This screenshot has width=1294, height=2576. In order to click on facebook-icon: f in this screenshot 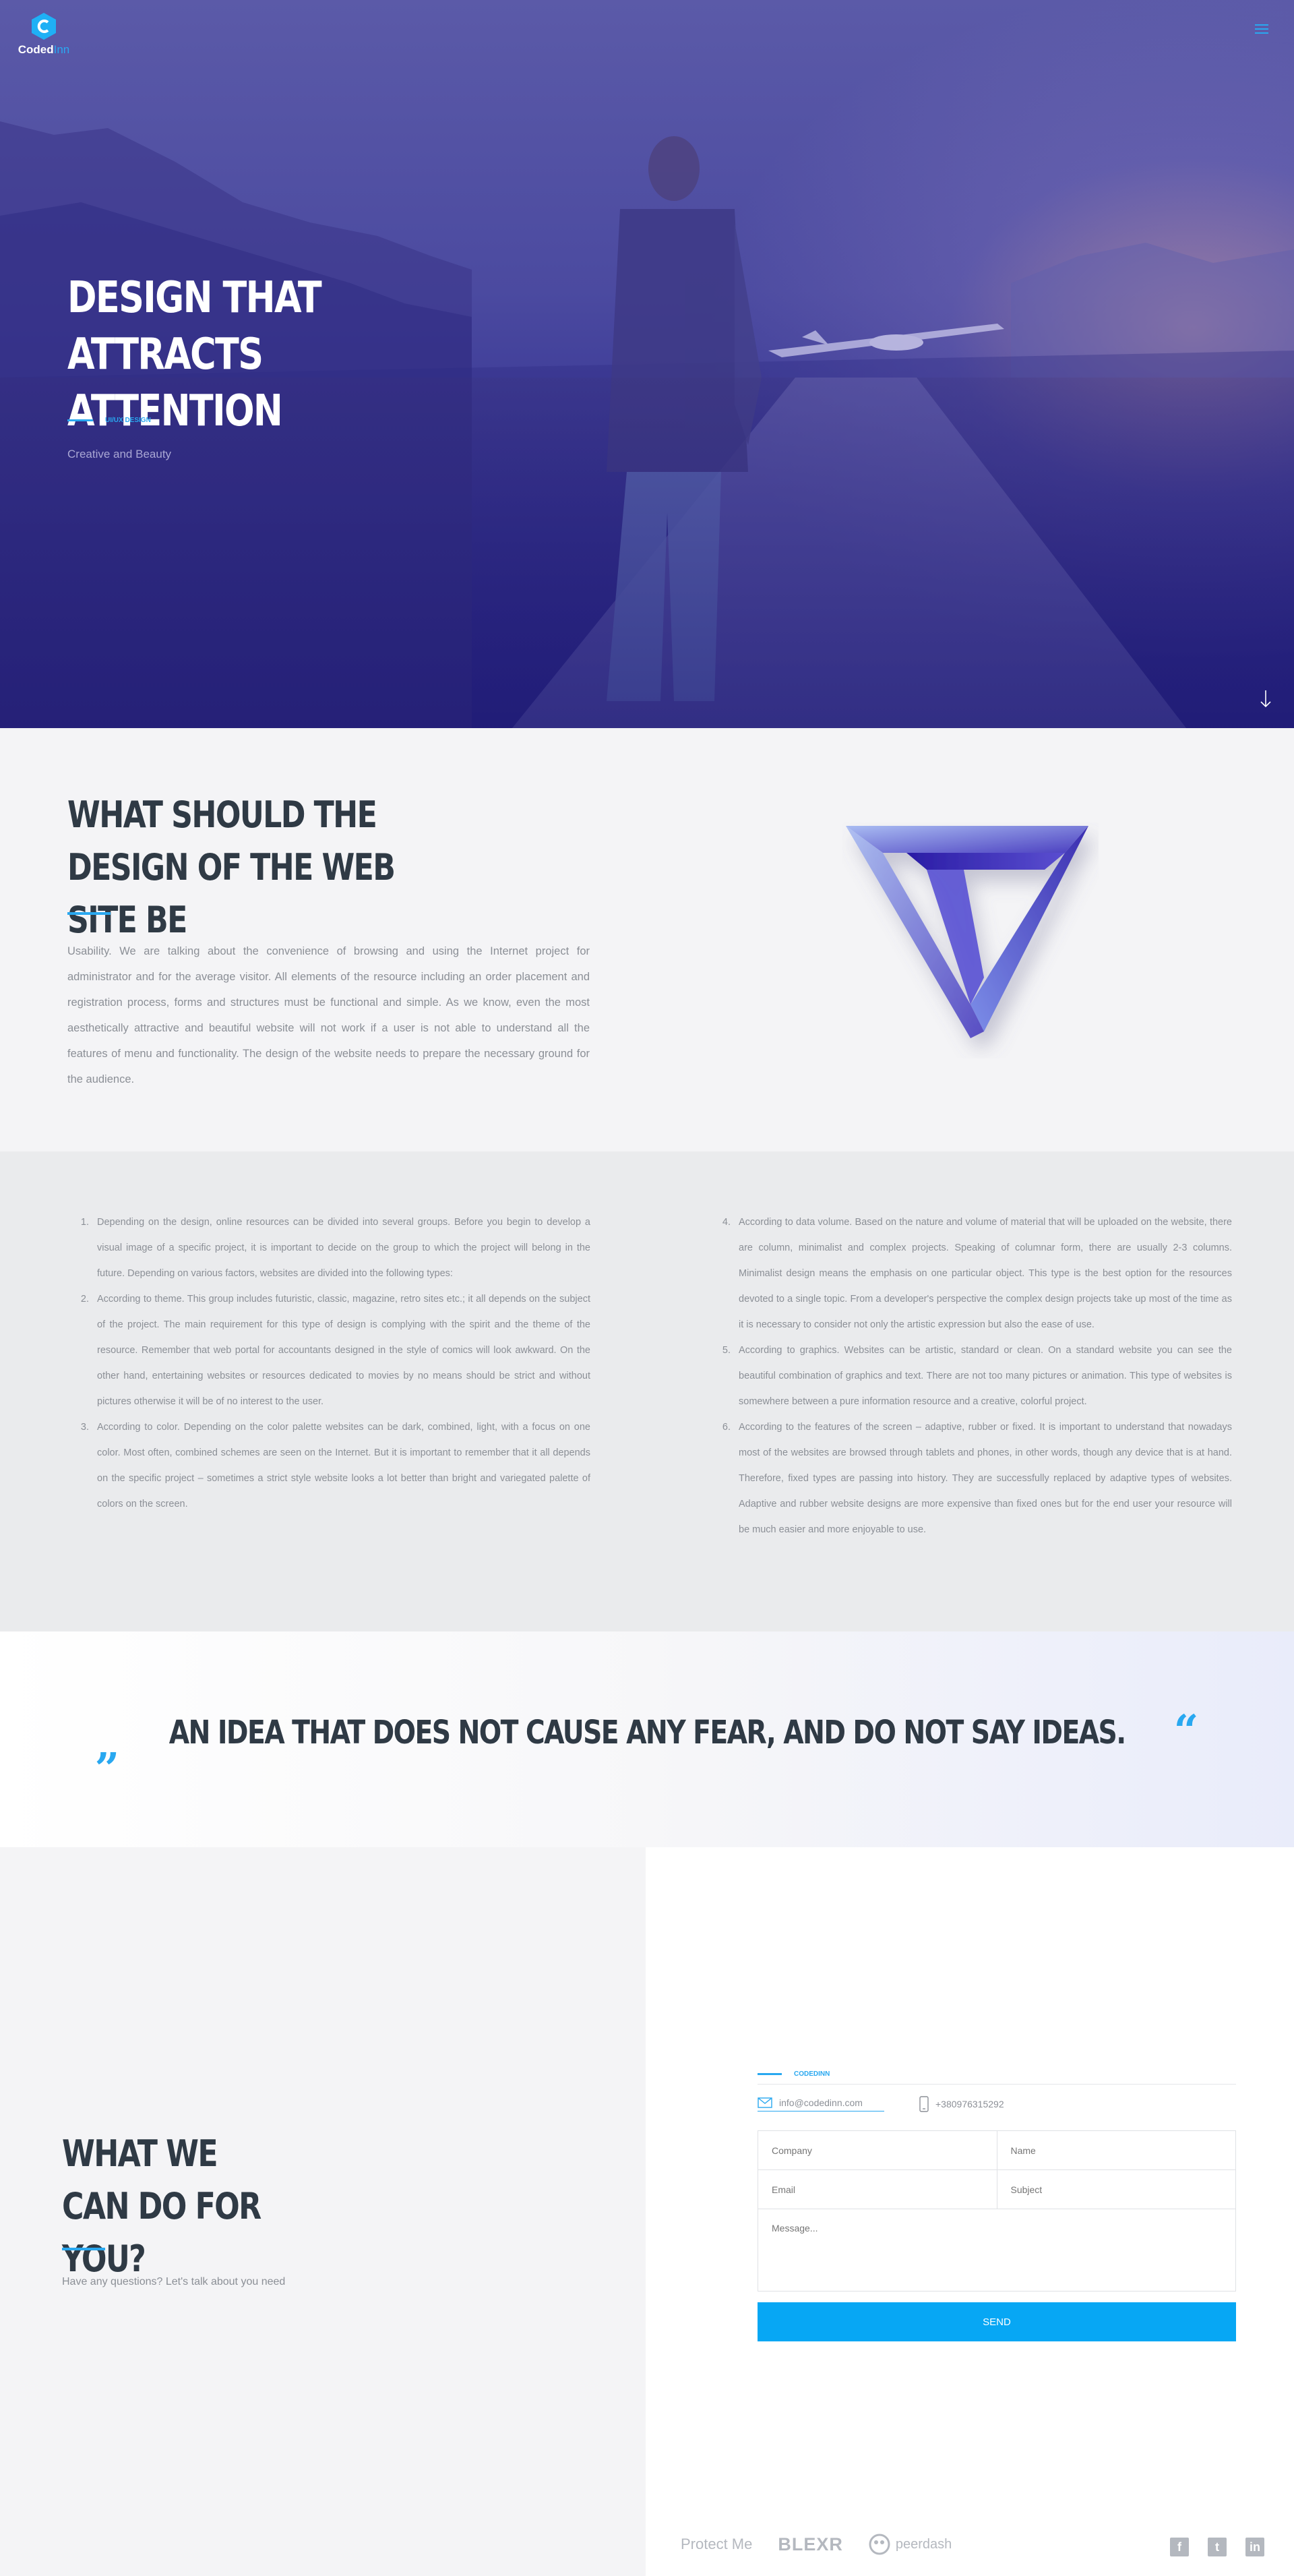, I will do `click(1179, 2547)`.